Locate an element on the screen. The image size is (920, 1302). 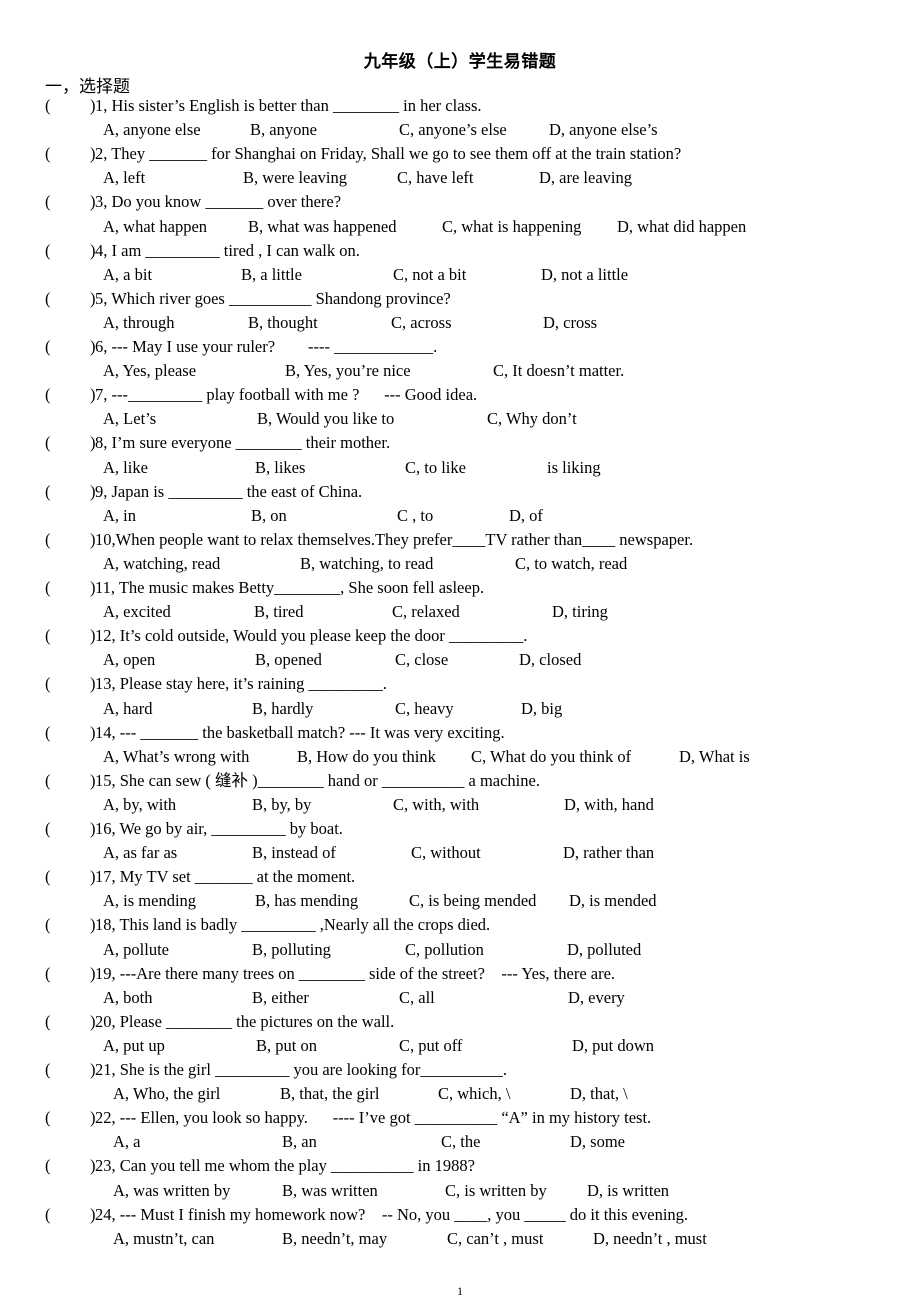
answer-option: D, closed is located at coordinates (550, 660).